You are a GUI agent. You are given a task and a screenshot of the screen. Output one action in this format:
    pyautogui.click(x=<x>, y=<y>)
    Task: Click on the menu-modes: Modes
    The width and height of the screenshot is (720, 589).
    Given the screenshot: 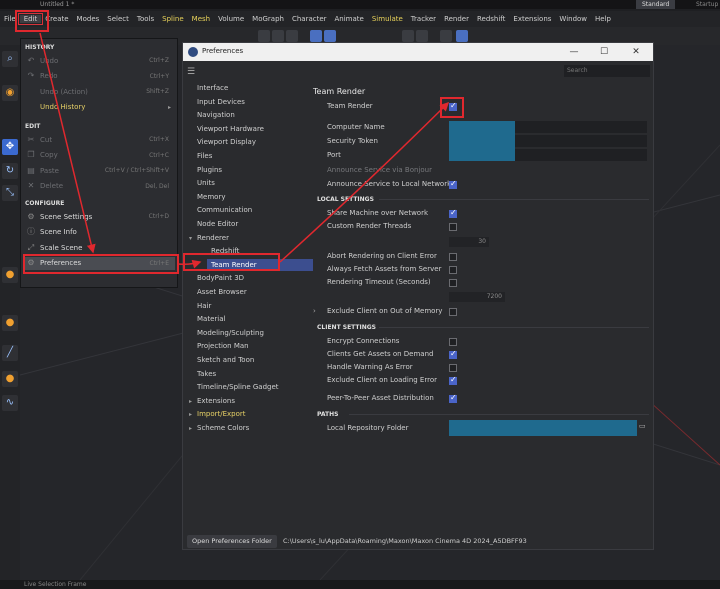 What is the action you would take?
    pyautogui.click(x=88, y=19)
    